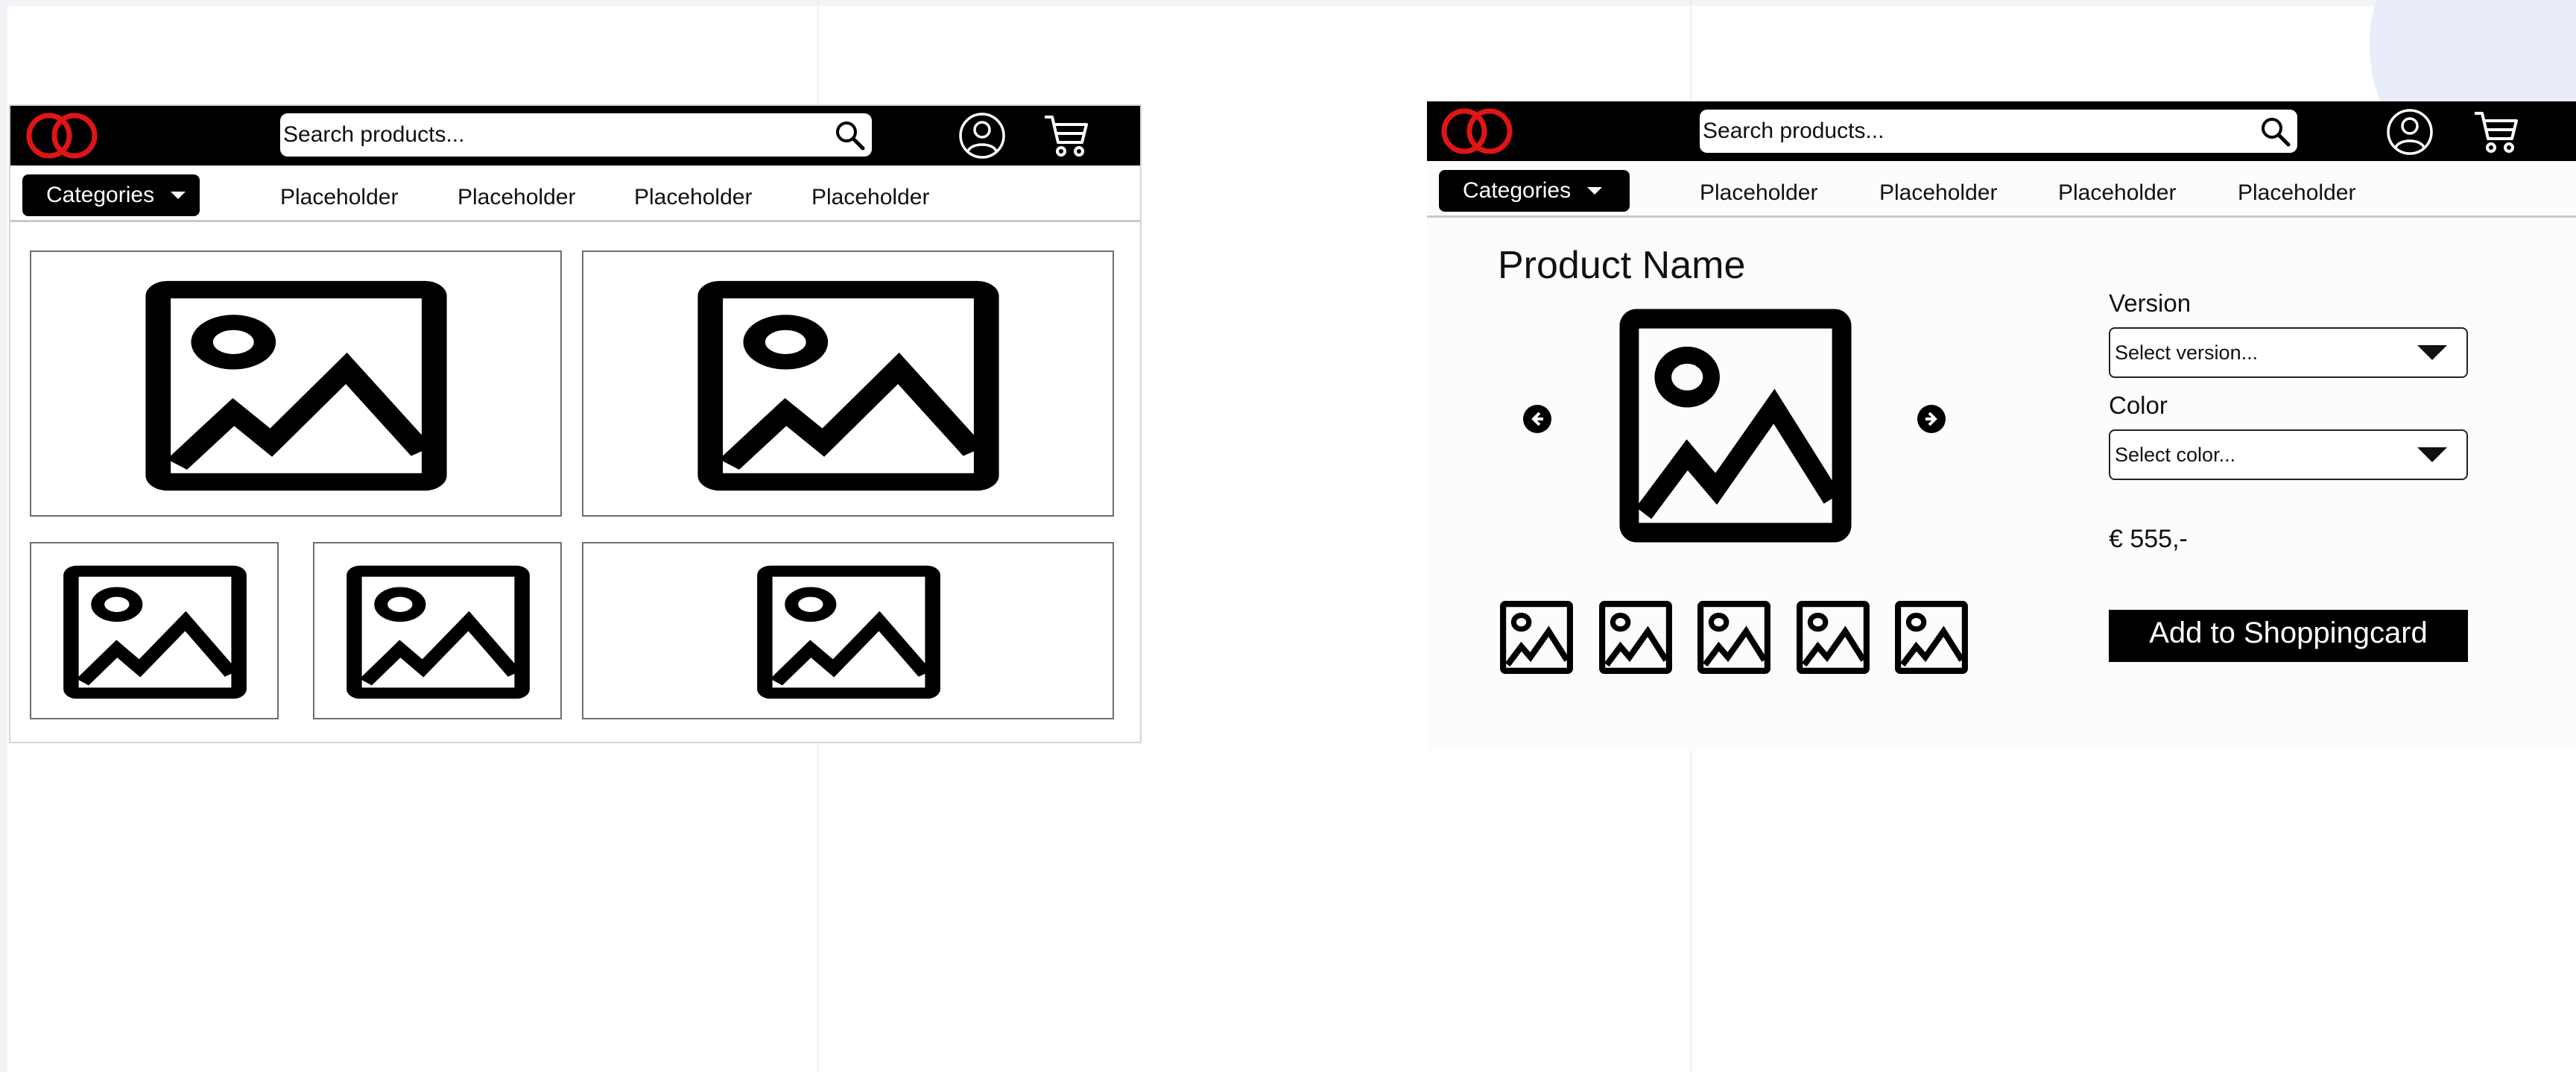  What do you see at coordinates (1736, 425) in the screenshot?
I see `product-main-image` at bounding box center [1736, 425].